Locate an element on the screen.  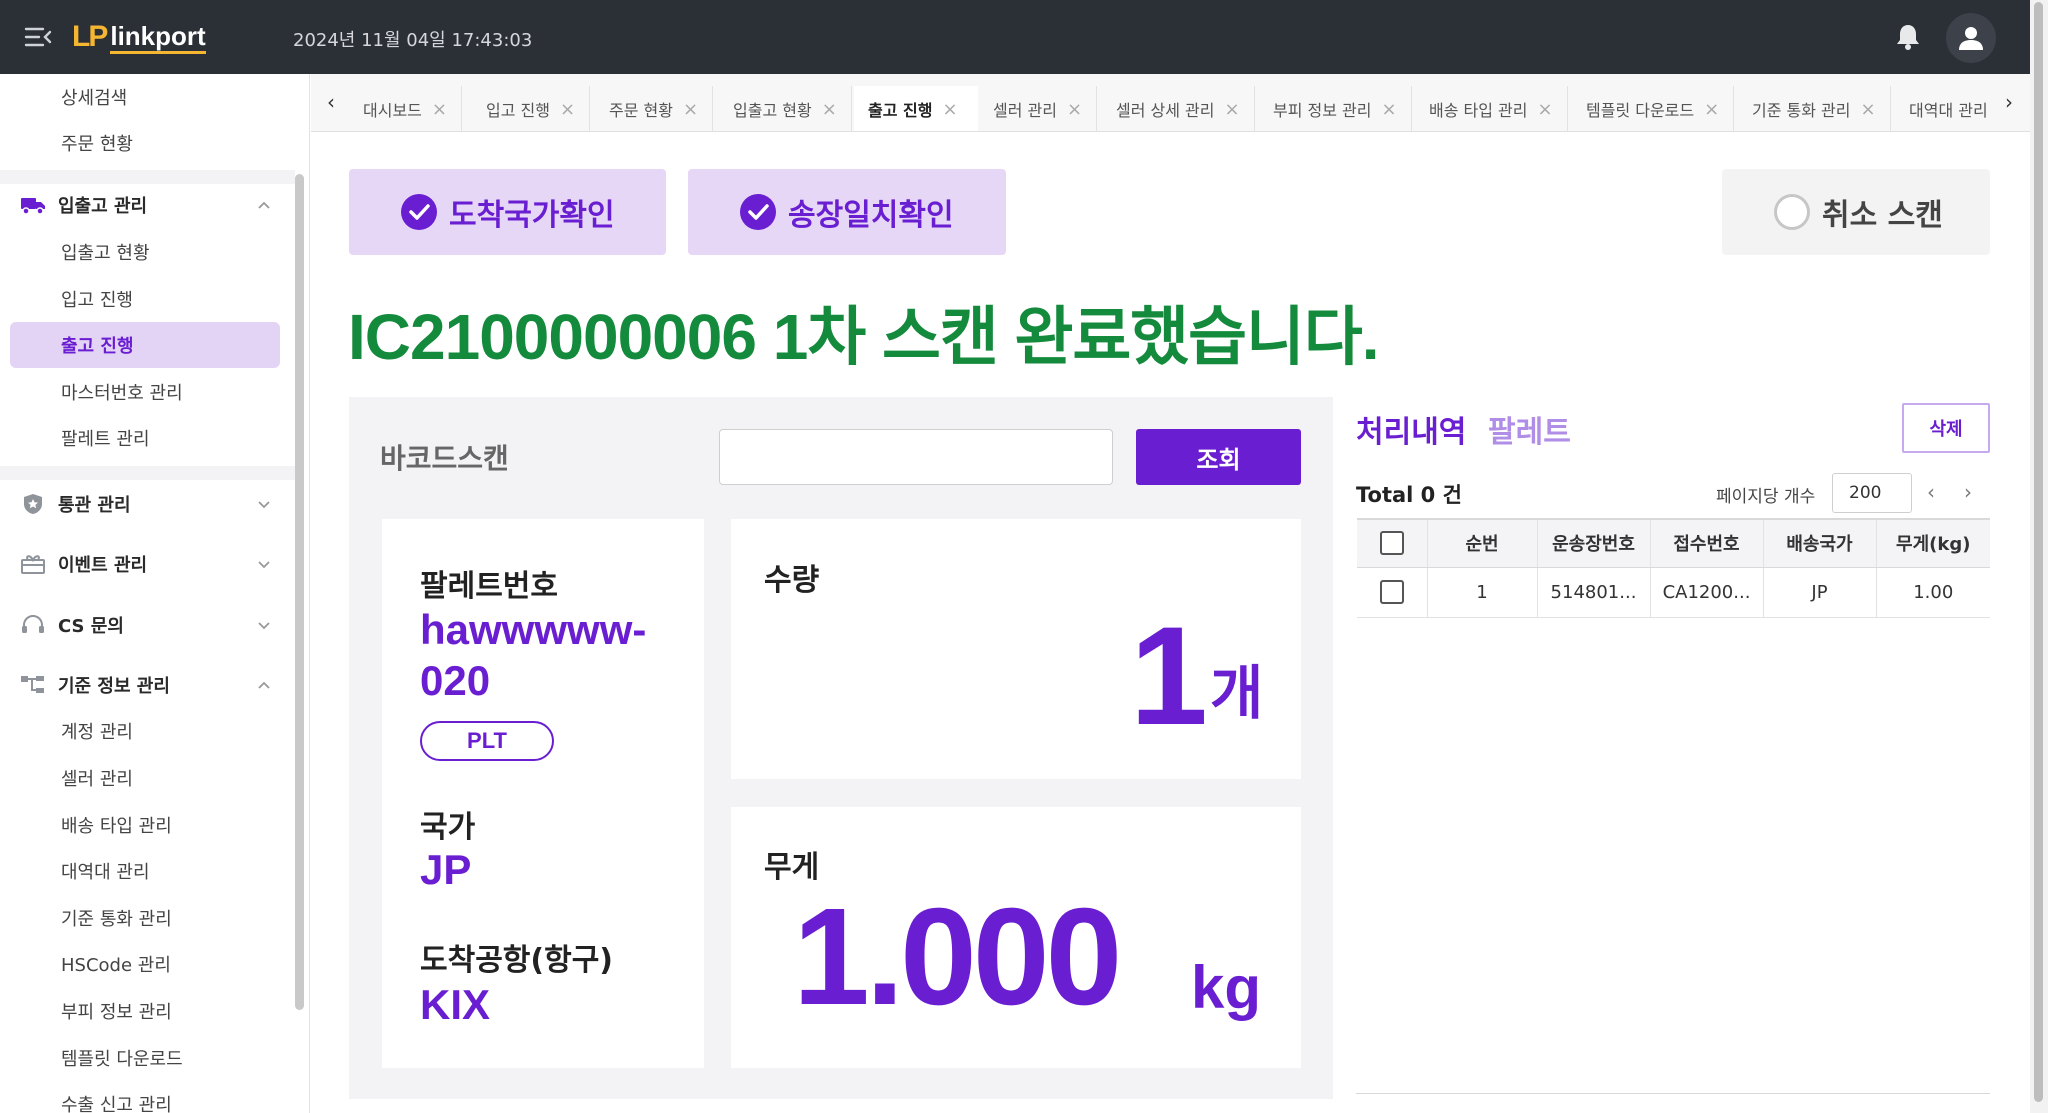
quantity-value: 1 is located at coordinates (1169, 675).